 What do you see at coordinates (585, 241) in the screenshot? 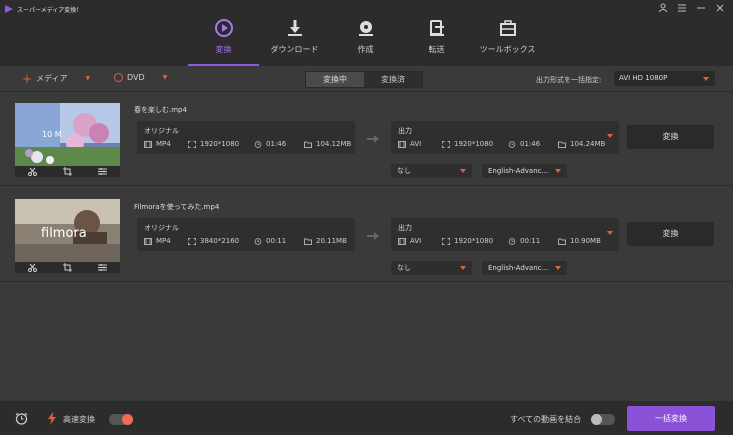
I see `output-size: 10.90MB` at bounding box center [585, 241].